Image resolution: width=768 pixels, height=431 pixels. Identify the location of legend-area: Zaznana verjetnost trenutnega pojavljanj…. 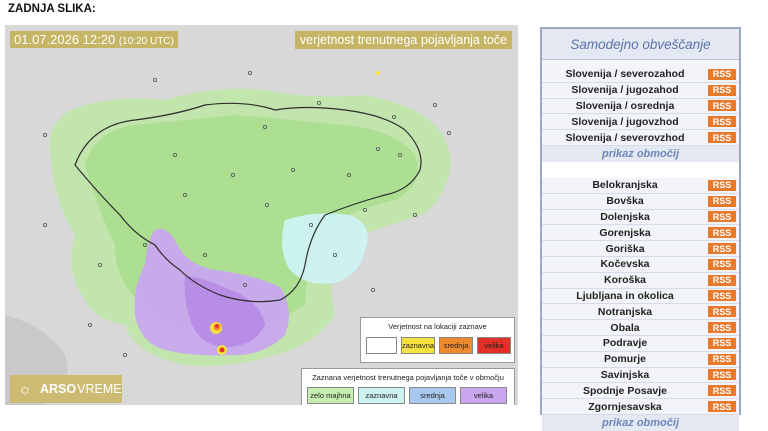
(408, 386).